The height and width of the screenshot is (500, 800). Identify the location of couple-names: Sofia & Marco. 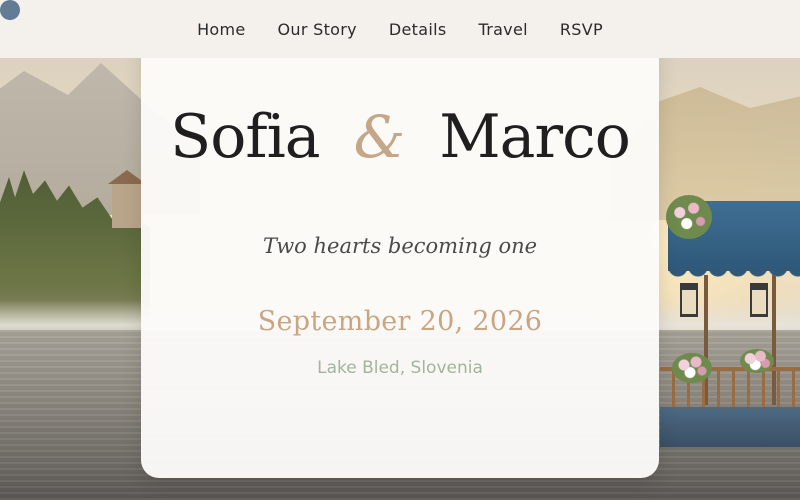
(400, 137).